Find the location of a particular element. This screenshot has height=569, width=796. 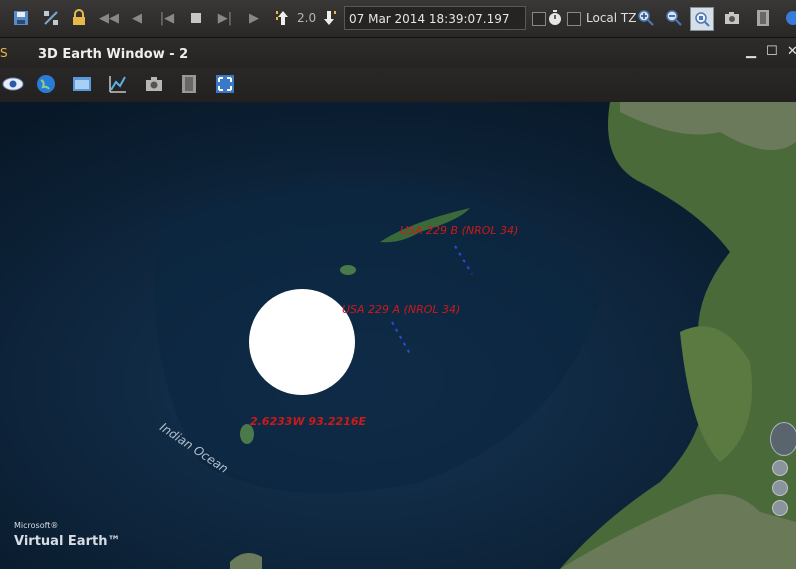

decrease-speed-icon is located at coordinates (329, 18).